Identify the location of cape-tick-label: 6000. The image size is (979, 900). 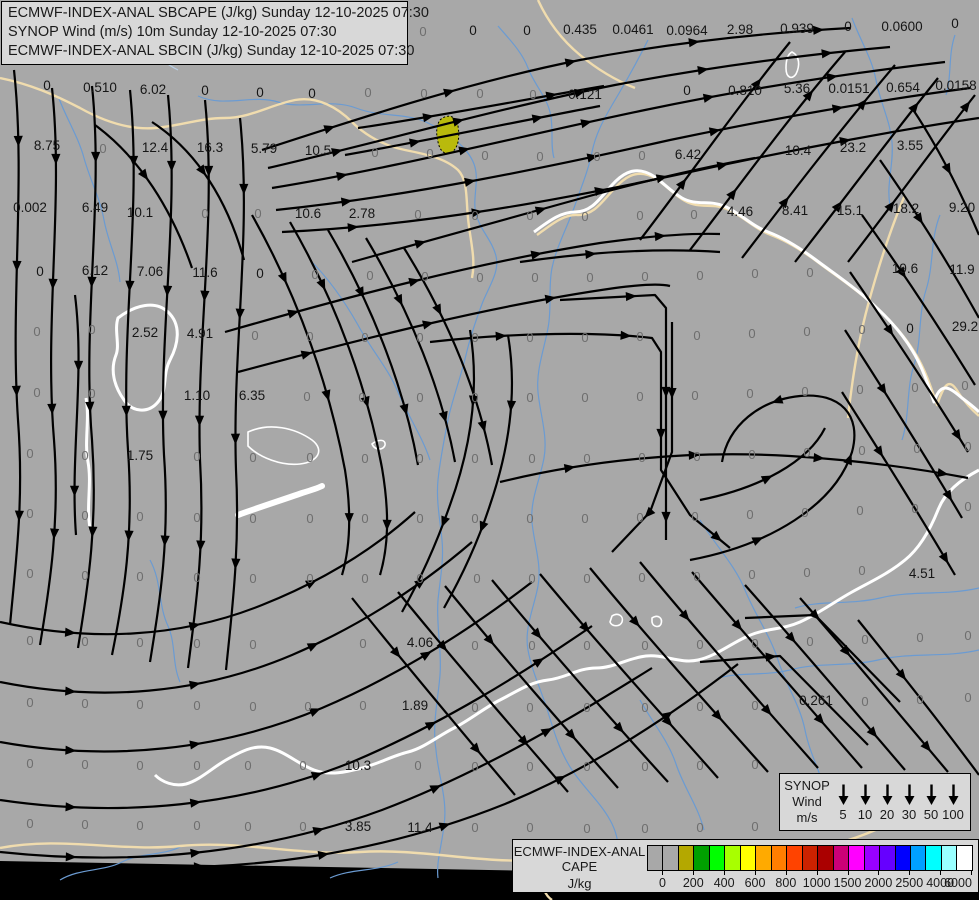
(958, 883).